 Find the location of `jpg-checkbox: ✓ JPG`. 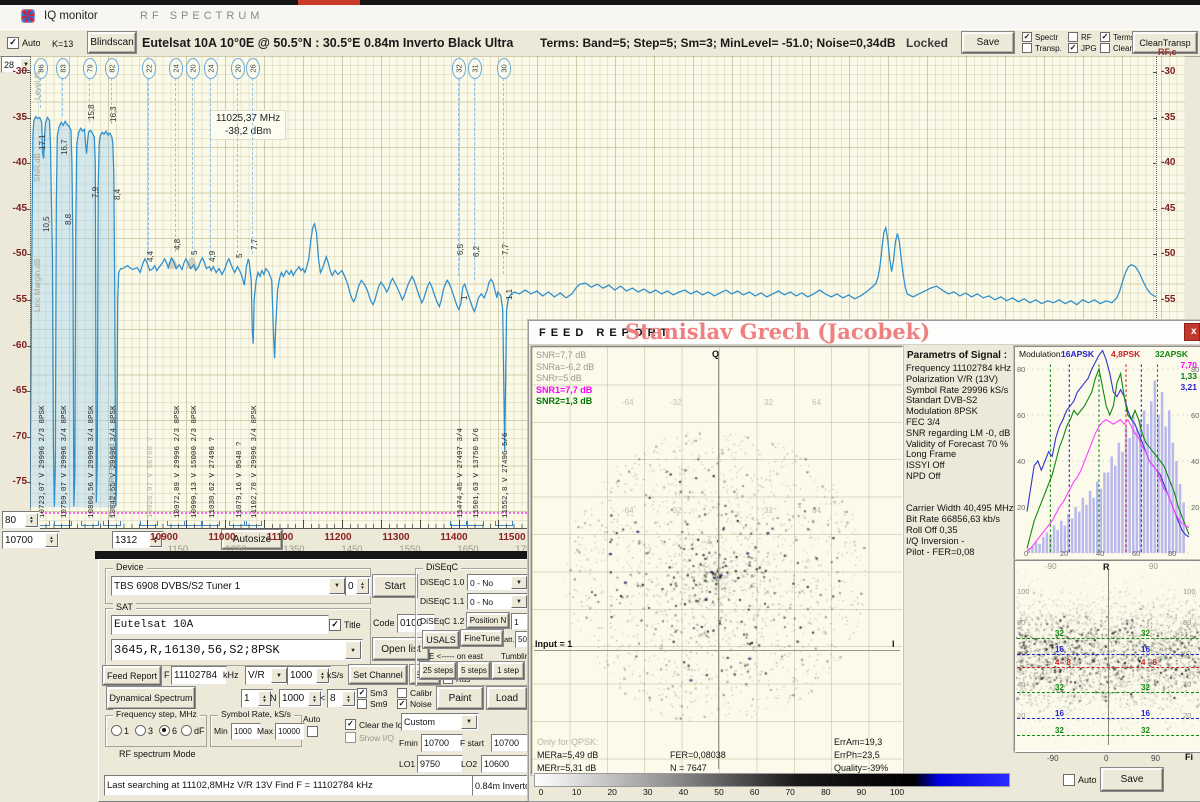

jpg-checkbox: ✓ JPG is located at coordinates (1082, 48).